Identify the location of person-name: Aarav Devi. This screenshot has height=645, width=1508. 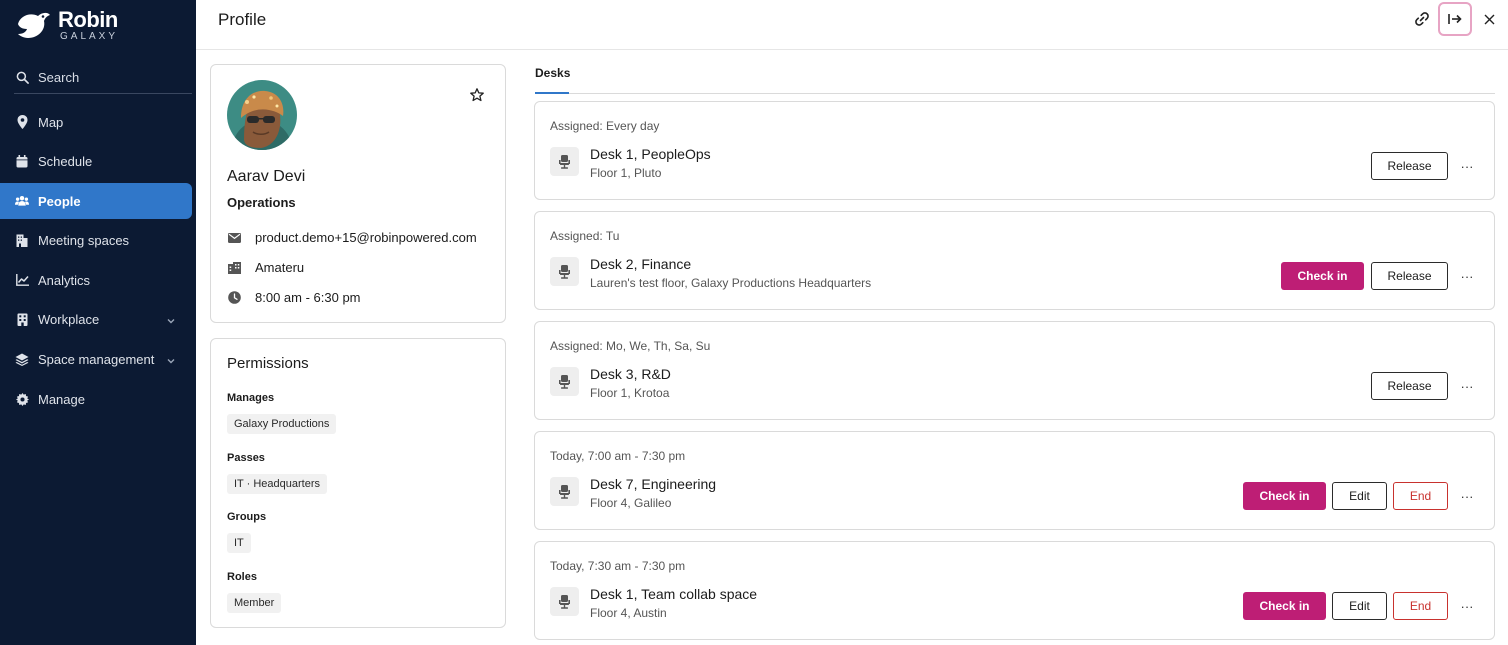
(266, 176).